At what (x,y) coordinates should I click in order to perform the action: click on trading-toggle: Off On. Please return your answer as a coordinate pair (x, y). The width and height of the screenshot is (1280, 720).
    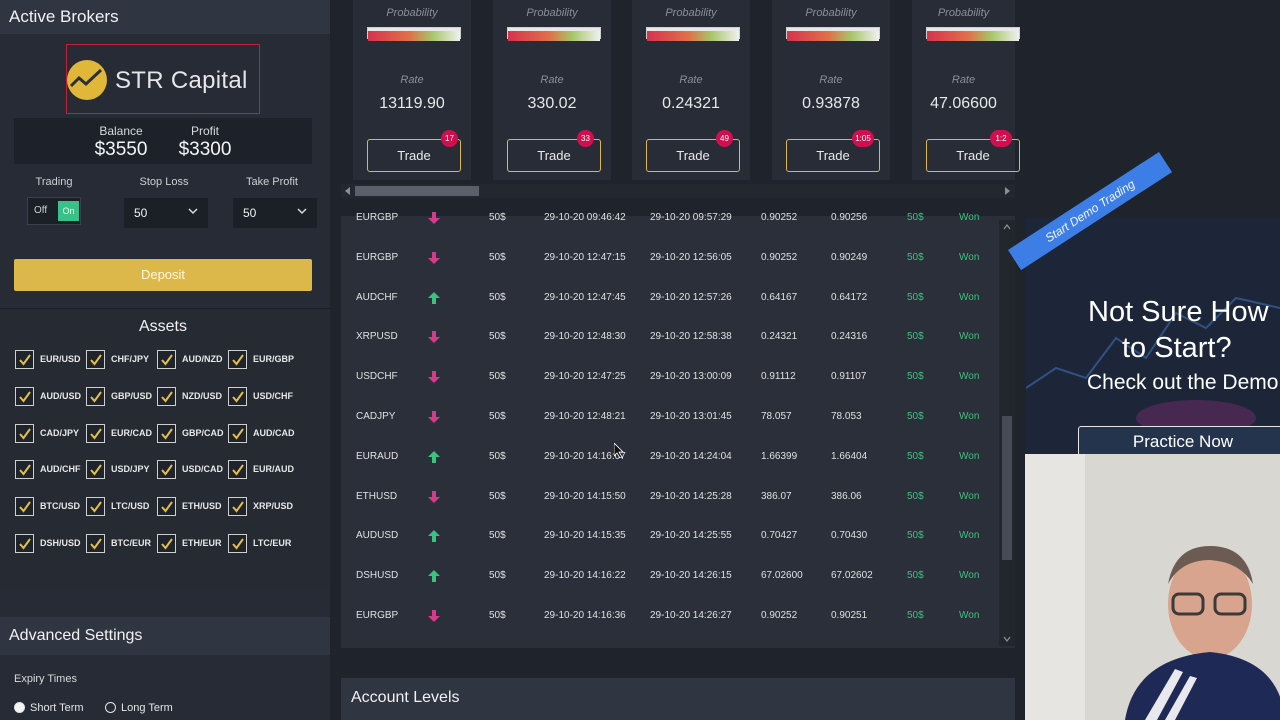
    Looking at the image, I should click on (54, 211).